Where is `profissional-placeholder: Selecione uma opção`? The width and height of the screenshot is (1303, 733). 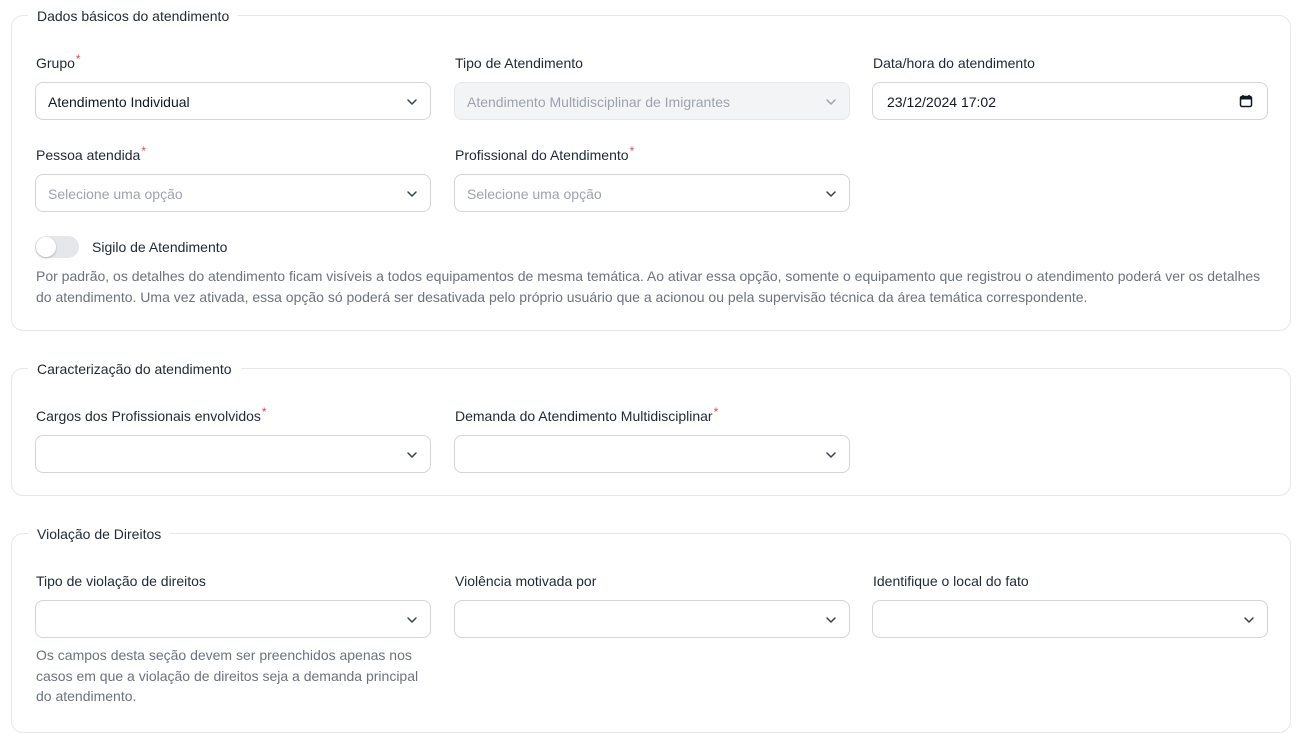 profissional-placeholder: Selecione uma opção is located at coordinates (534, 194).